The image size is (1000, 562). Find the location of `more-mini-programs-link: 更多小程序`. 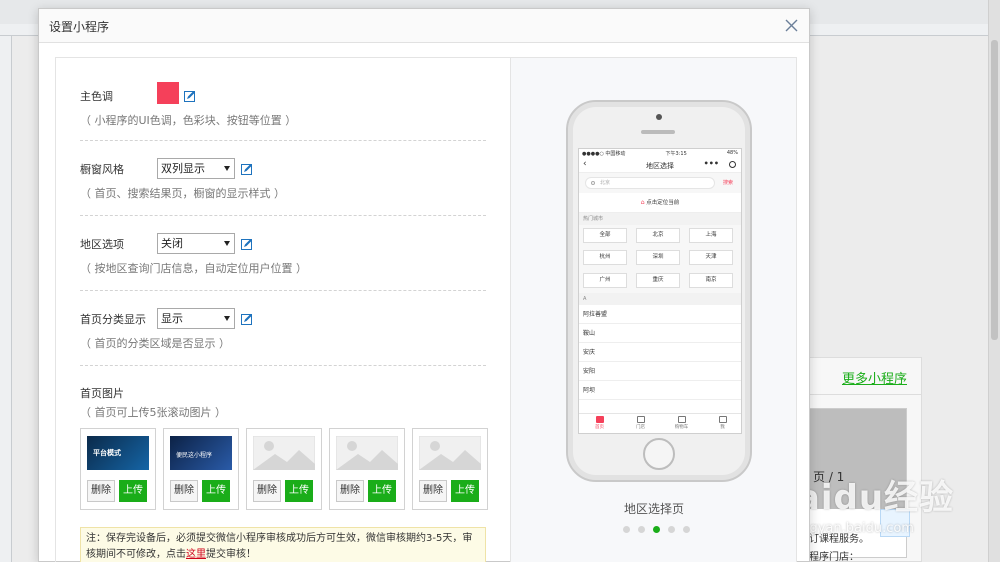

more-mini-programs-link: 更多小程序 is located at coordinates (874, 377).